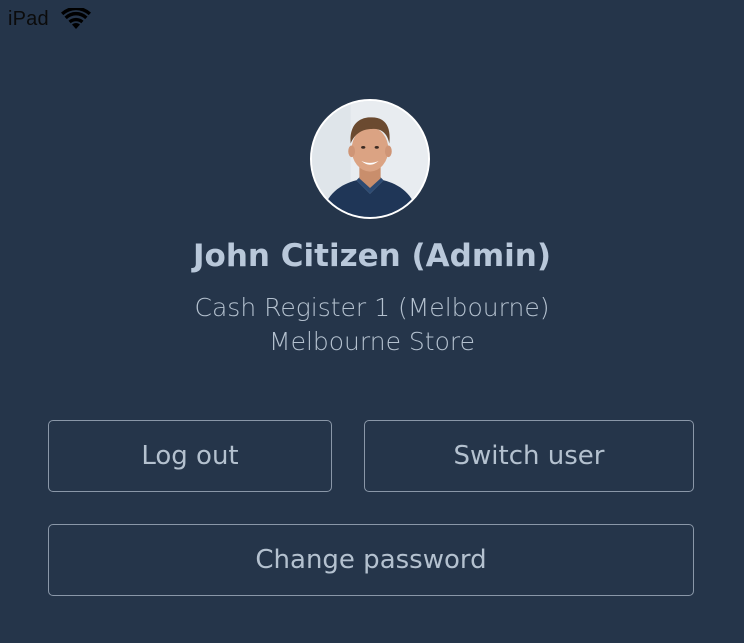 The height and width of the screenshot is (643, 744). What do you see at coordinates (371, 560) in the screenshot?
I see `change-password-button: Change password` at bounding box center [371, 560].